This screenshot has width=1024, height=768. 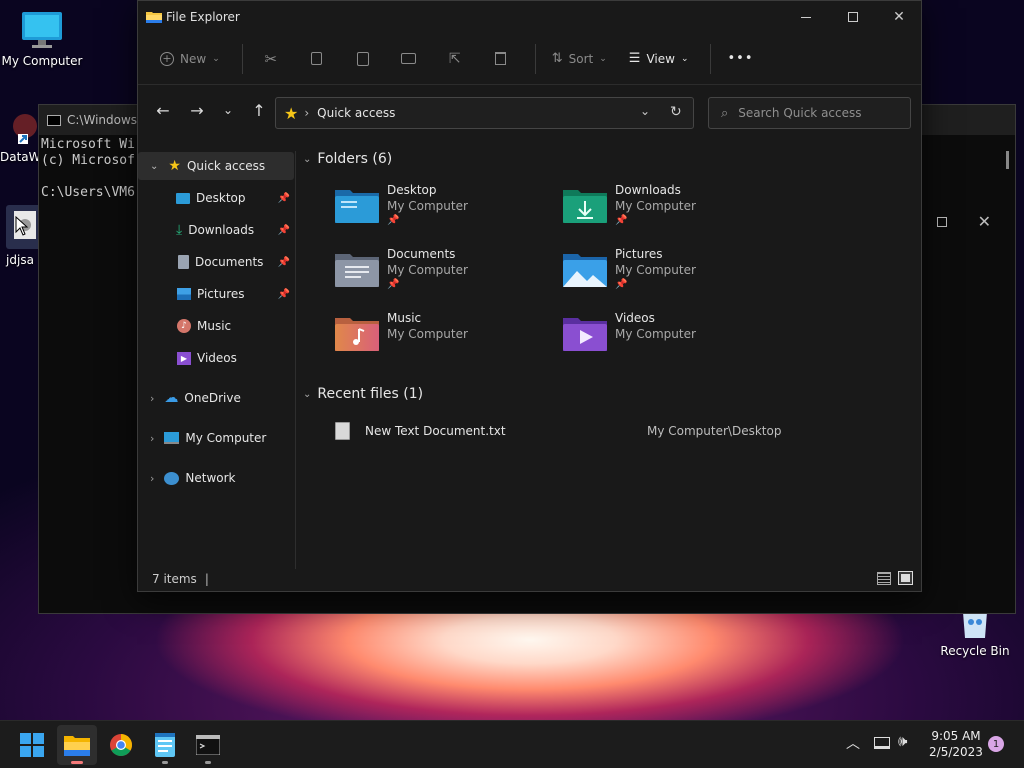 I want to click on nav-item-downloads: ⤓ Downloads 📌, so click(x=216, y=230).